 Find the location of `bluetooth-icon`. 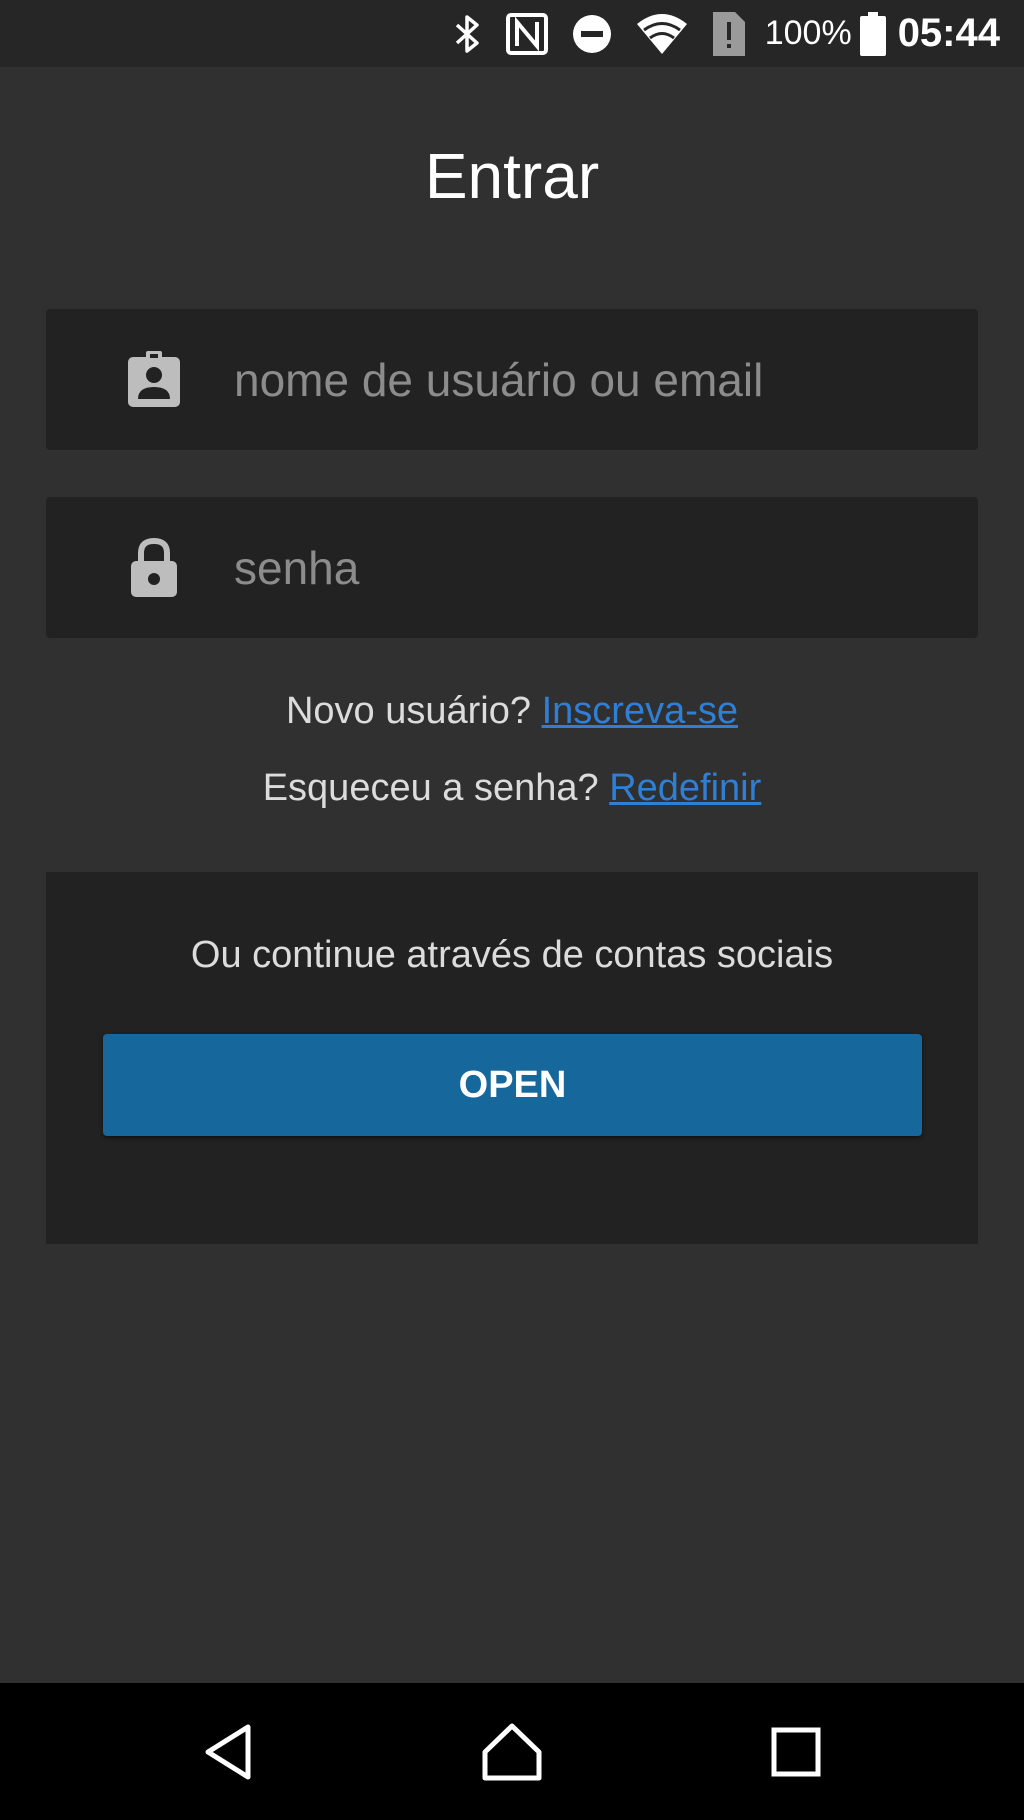

bluetooth-icon is located at coordinates (468, 34).